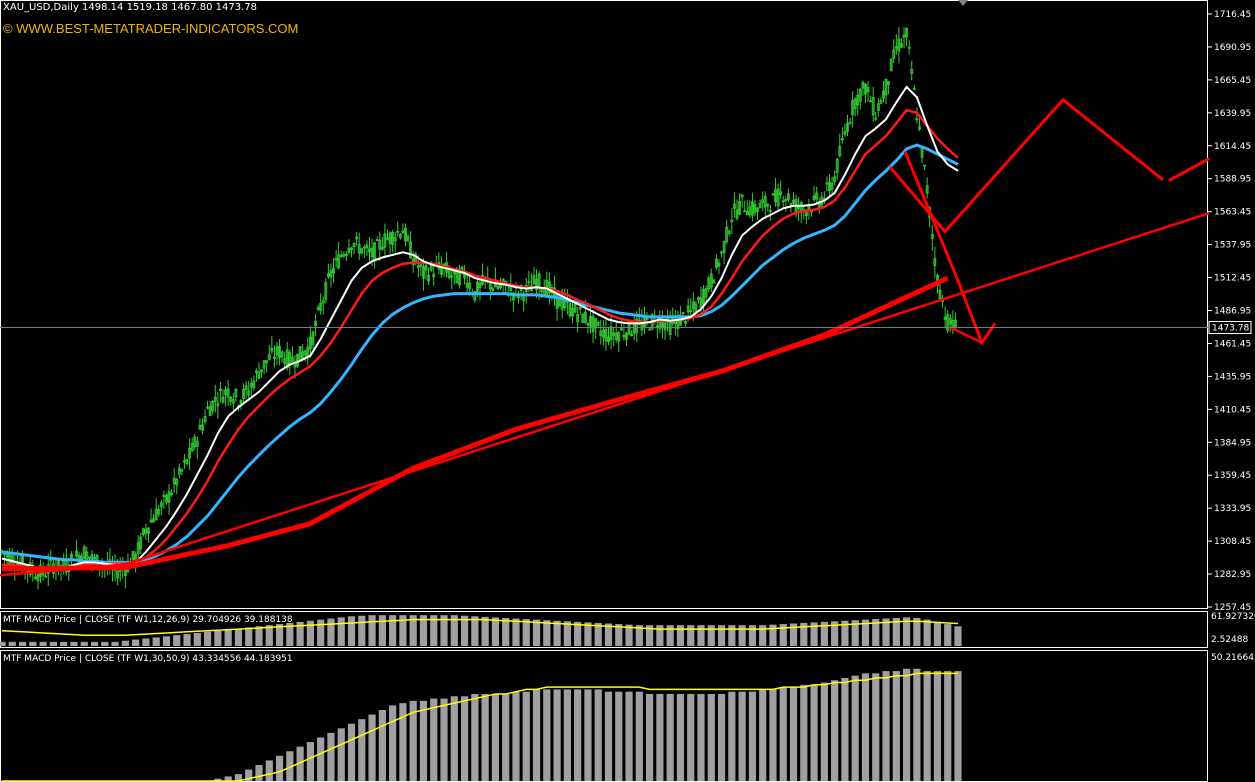 The height and width of the screenshot is (782, 1255). Describe the element at coordinates (1232, 443) in the screenshot. I see `price-tick-label: 1384.95` at that location.